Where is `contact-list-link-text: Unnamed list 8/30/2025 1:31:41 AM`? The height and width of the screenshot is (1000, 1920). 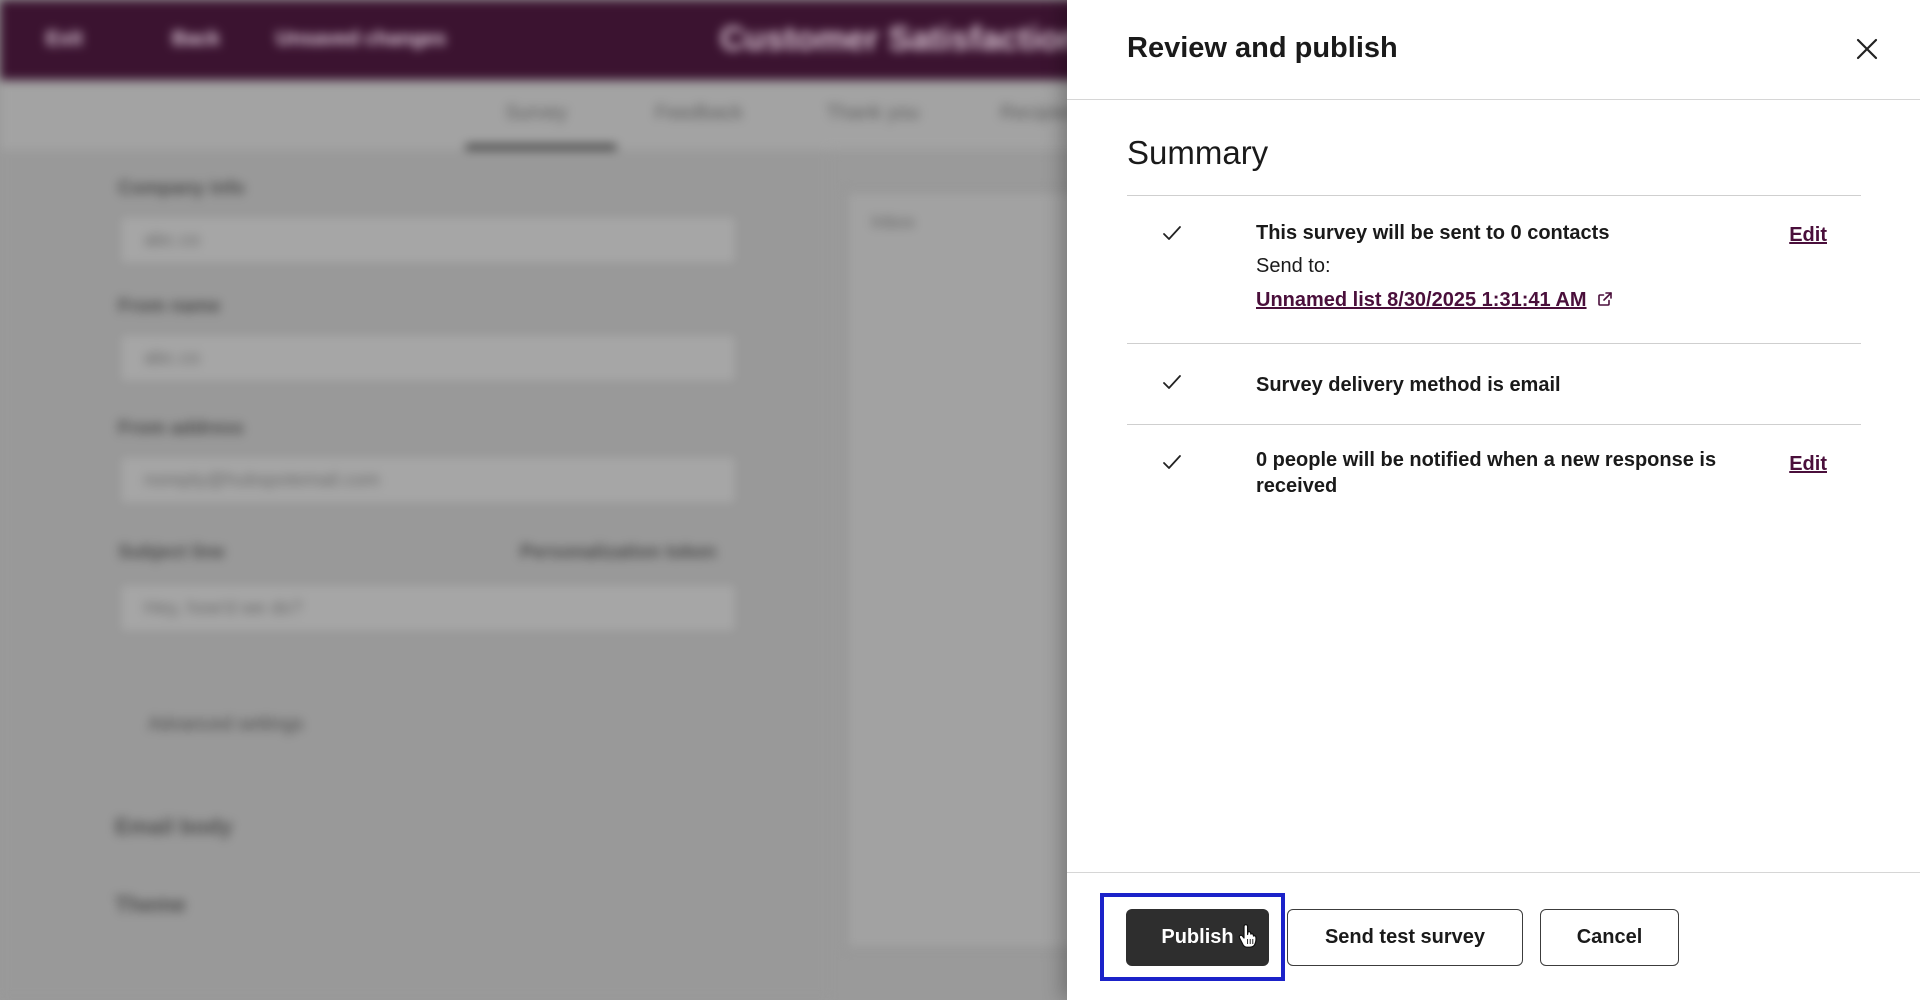
contact-list-link-text: Unnamed list 8/30/2025 1:31:41 AM is located at coordinates (1421, 300).